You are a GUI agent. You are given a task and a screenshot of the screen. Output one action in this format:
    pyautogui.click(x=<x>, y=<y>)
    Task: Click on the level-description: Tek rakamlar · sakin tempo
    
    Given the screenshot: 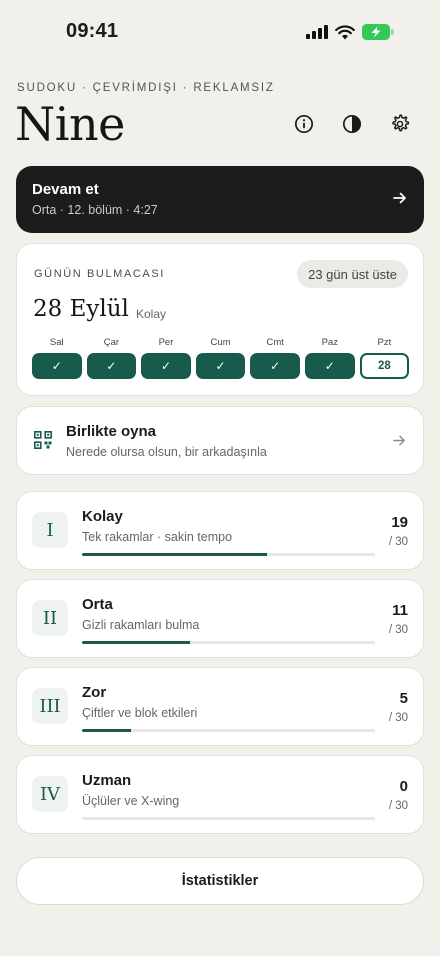 What is the action you would take?
    pyautogui.click(x=157, y=537)
    